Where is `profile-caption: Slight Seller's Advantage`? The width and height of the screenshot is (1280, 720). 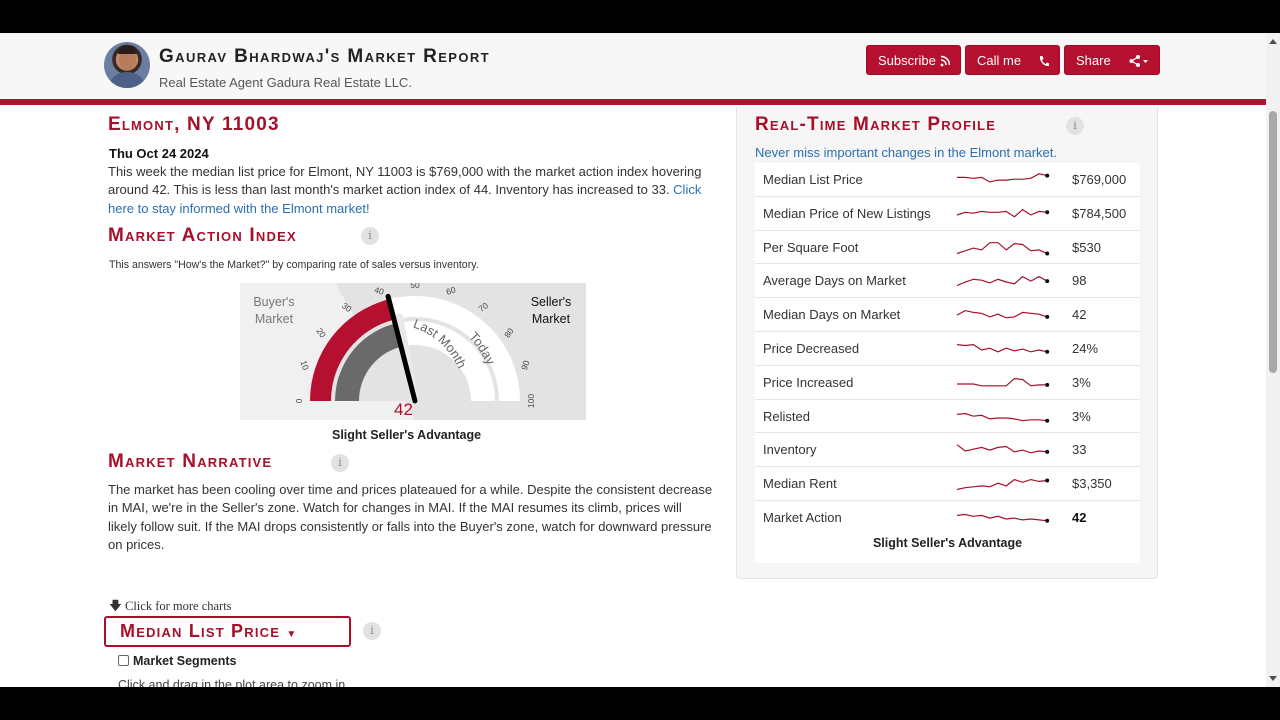 profile-caption: Slight Seller's Advantage is located at coordinates (947, 542).